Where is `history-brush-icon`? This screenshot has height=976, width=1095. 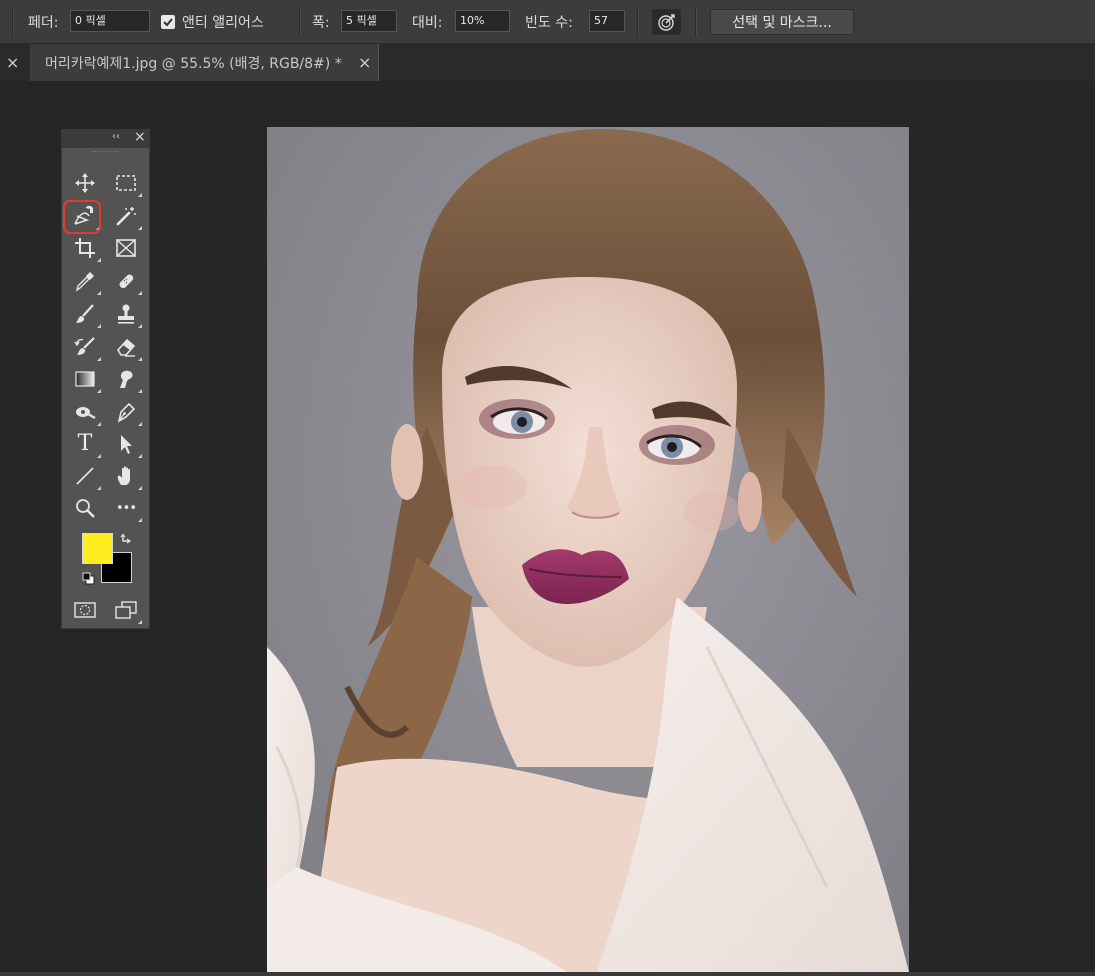 history-brush-icon is located at coordinates (84, 346).